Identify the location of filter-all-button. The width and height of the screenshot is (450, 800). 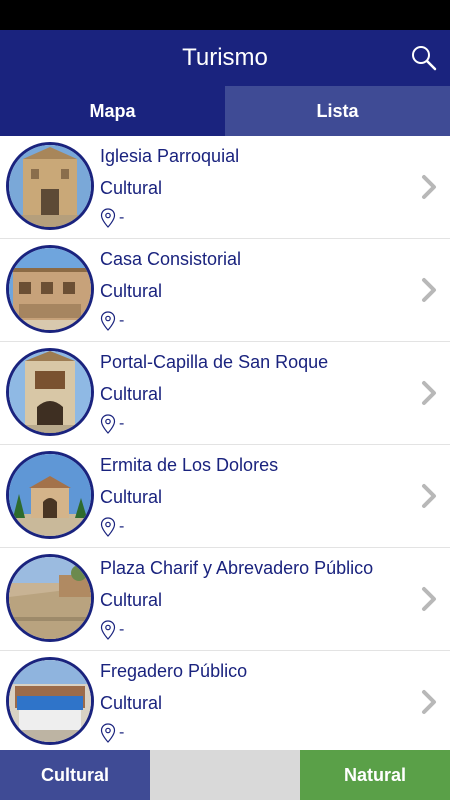
(225, 775).